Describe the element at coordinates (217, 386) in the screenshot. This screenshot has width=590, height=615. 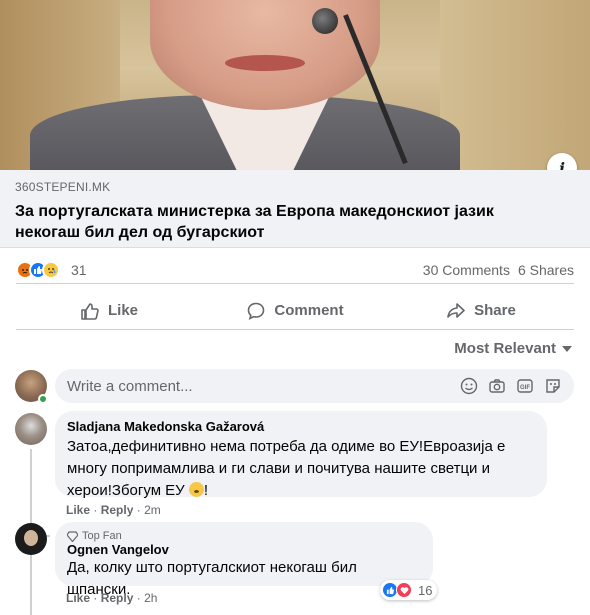
I see `comment-input` at that location.